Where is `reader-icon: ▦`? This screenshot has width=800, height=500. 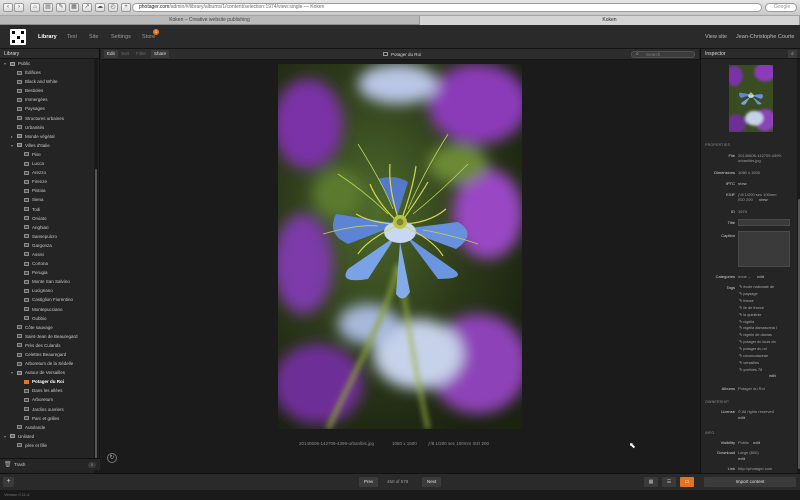 reader-icon: ▦ is located at coordinates (74, 7).